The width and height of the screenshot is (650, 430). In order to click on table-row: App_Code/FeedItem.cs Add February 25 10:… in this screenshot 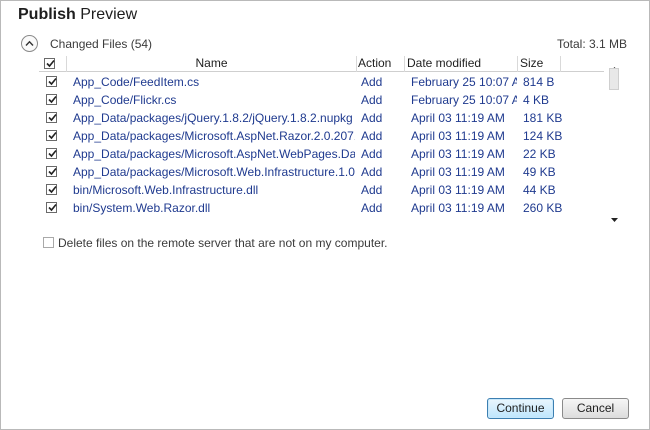, I will do `click(321, 82)`.